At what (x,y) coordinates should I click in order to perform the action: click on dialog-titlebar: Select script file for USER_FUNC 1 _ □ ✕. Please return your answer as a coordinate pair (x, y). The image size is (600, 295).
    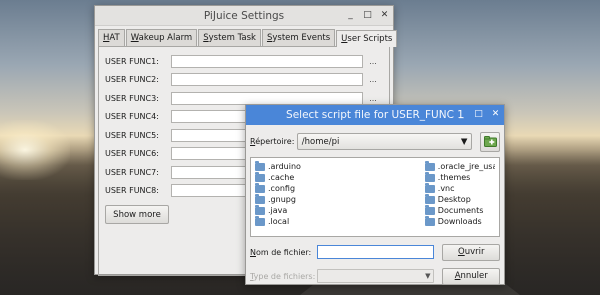
    Looking at the image, I should click on (375, 115).